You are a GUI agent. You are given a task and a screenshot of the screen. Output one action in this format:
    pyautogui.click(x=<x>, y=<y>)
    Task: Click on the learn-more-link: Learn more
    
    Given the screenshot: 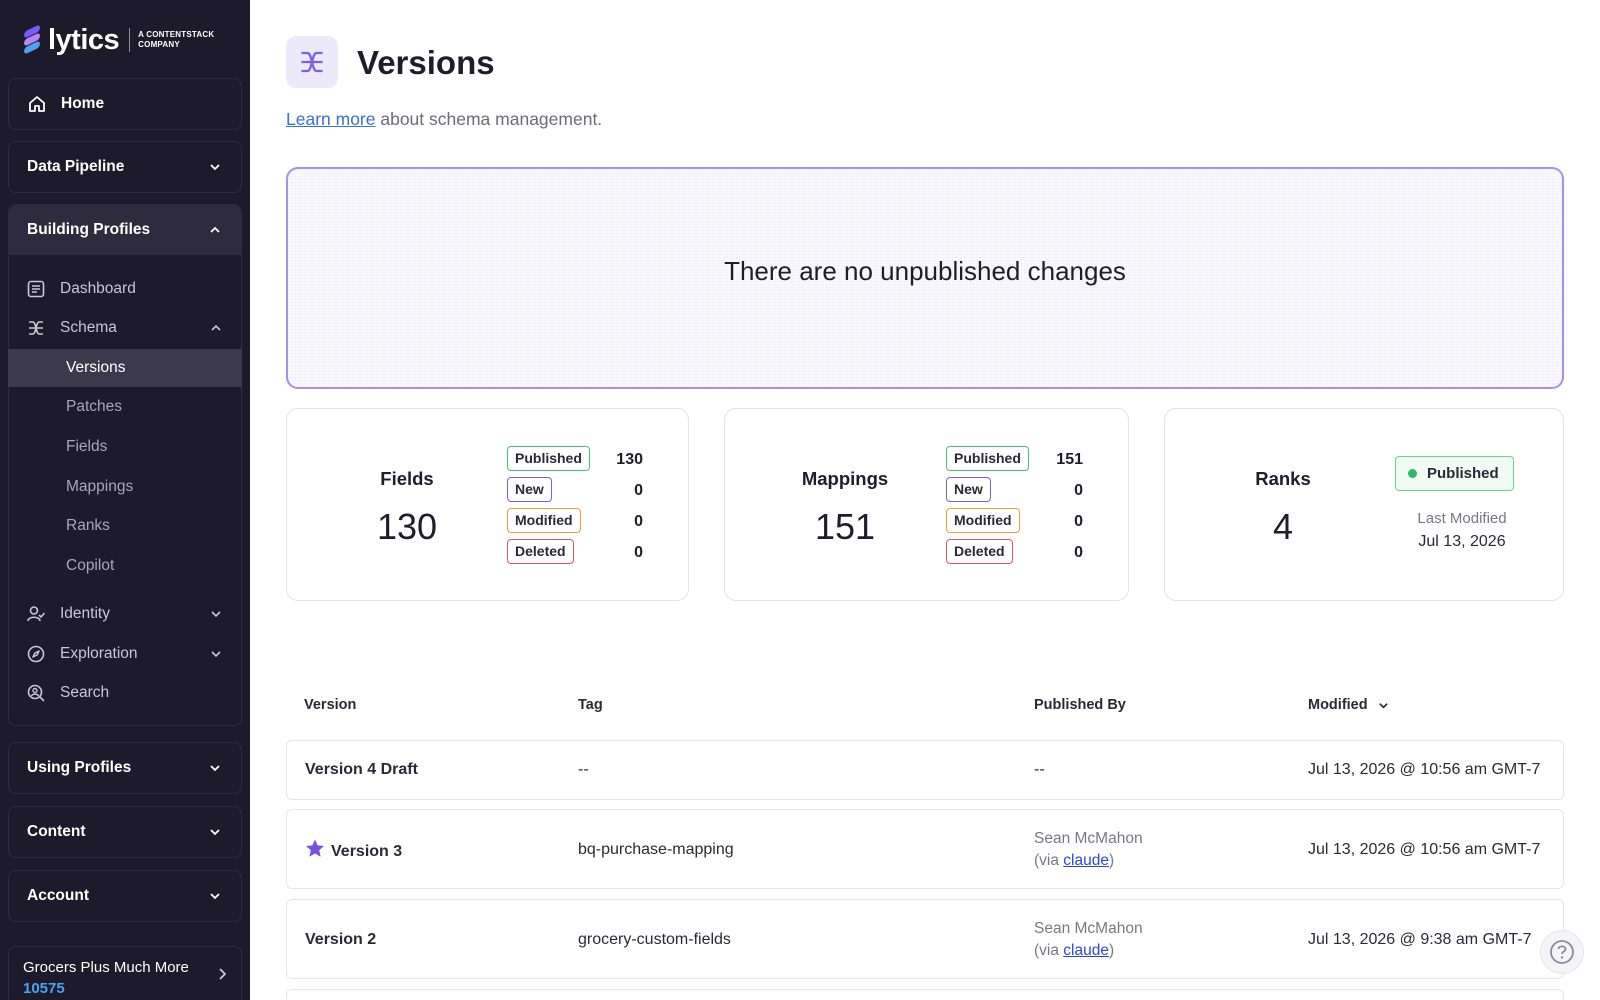 What is the action you would take?
    pyautogui.click(x=331, y=119)
    